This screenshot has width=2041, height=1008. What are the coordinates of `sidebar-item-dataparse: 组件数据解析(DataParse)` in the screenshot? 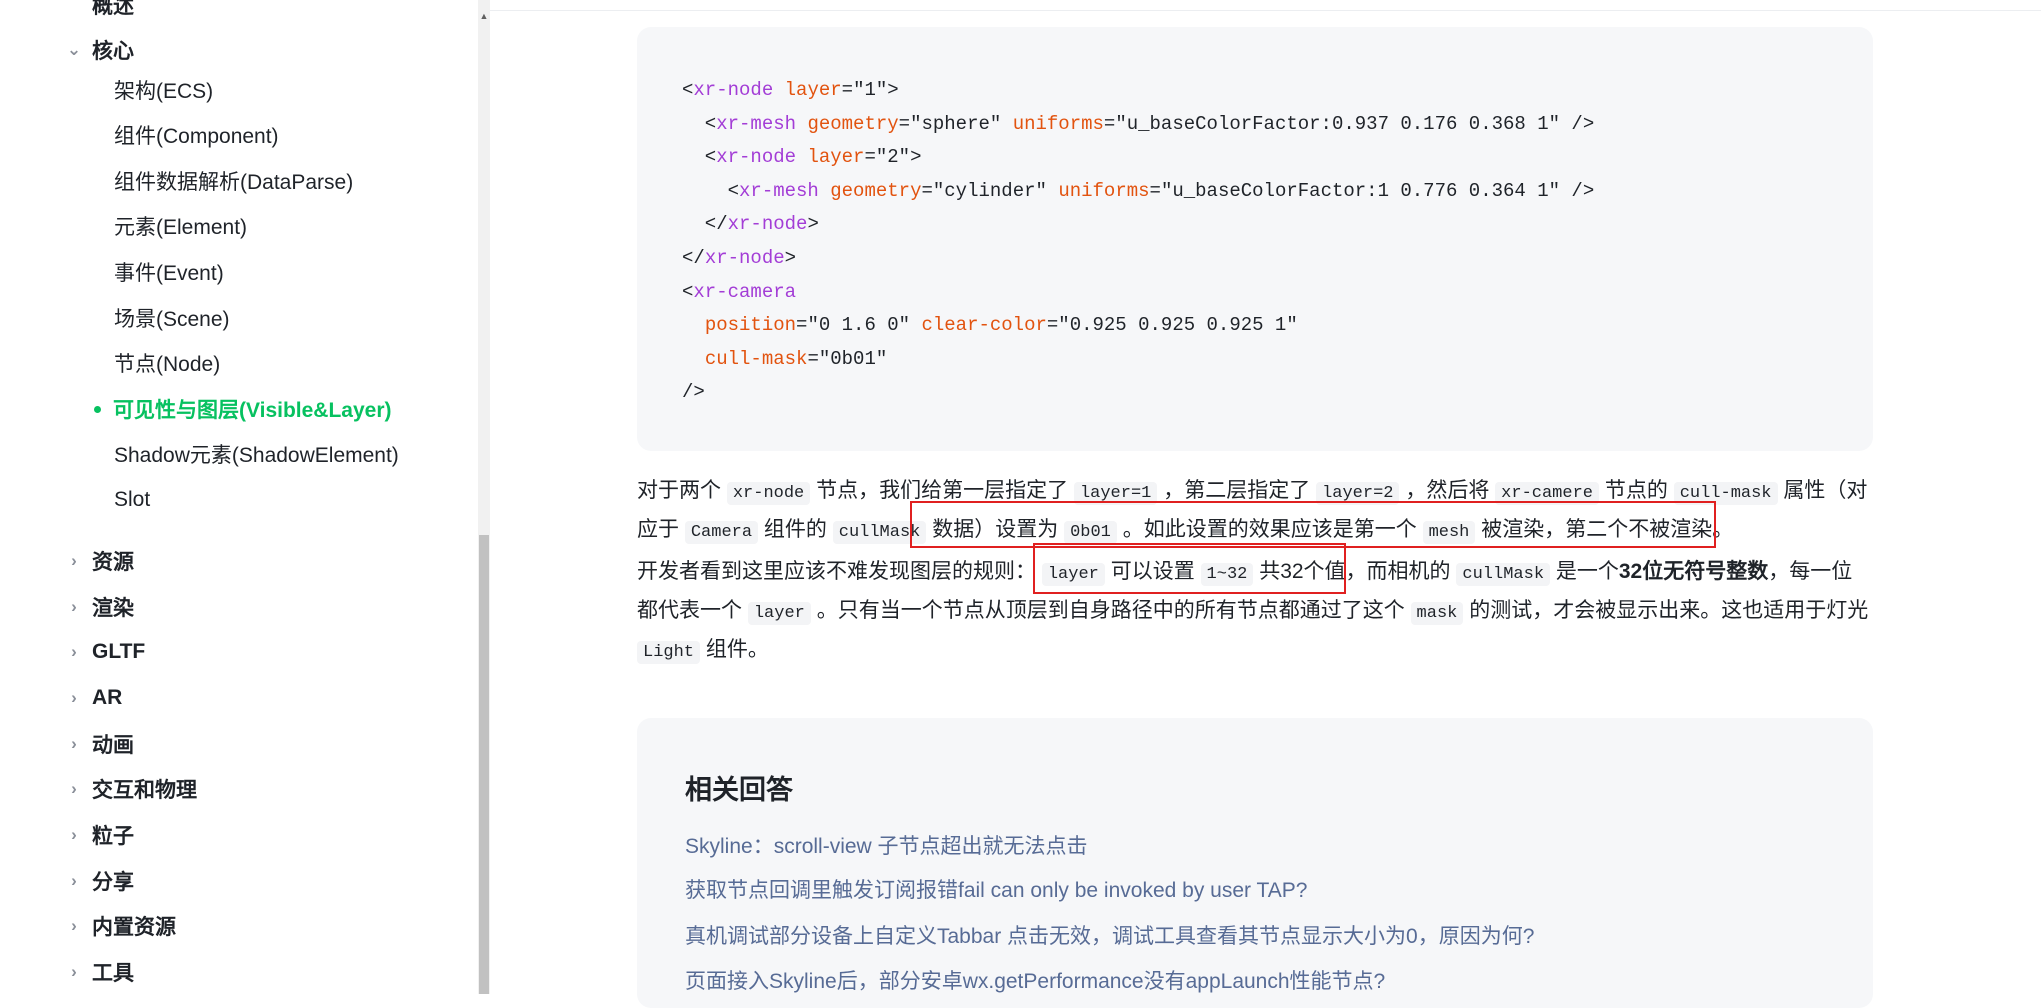 It's located at (233, 181).